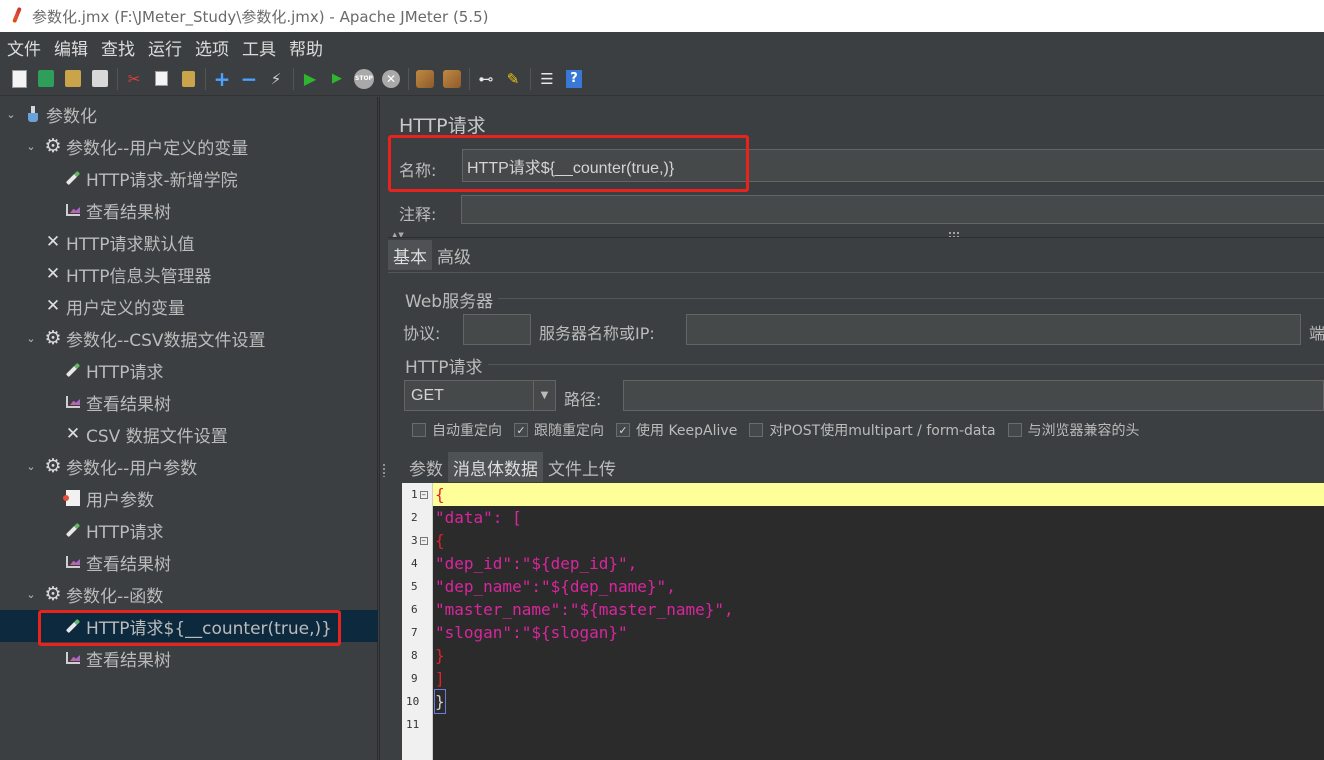 This screenshot has width=1324, height=760. I want to click on line-number: 2, so click(414, 517).